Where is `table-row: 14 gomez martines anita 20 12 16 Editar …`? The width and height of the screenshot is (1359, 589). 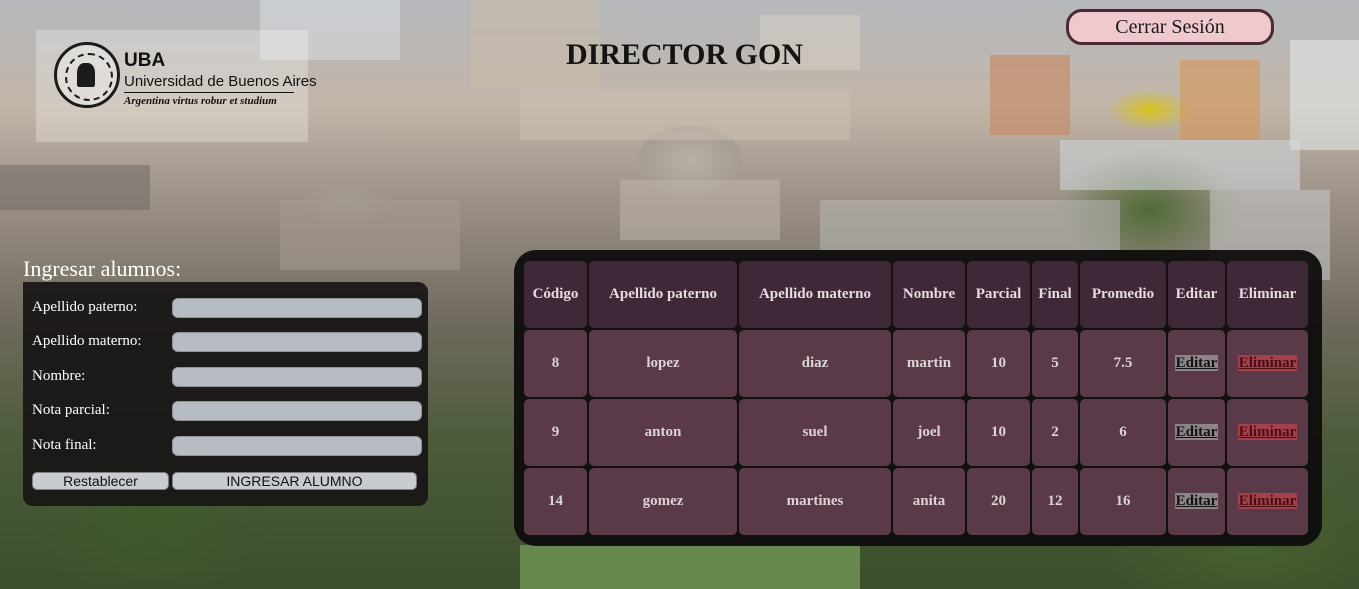
table-row: 14 gomez martines anita 20 12 16 Editar … is located at coordinates (916, 501).